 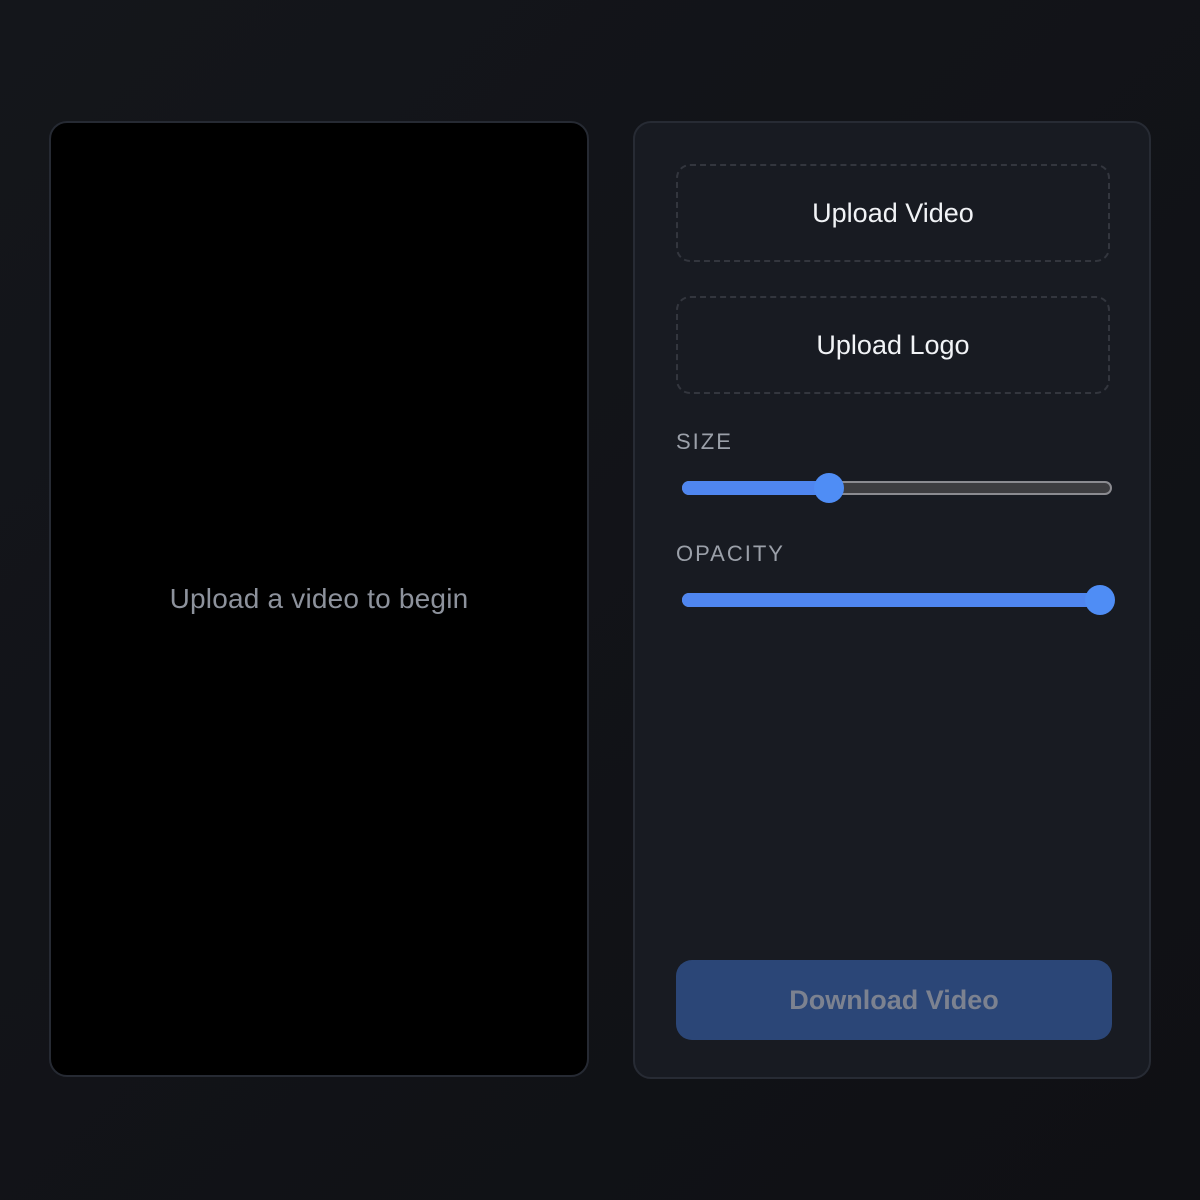 I want to click on upload-logo-label: Upload Logo, so click(x=893, y=344).